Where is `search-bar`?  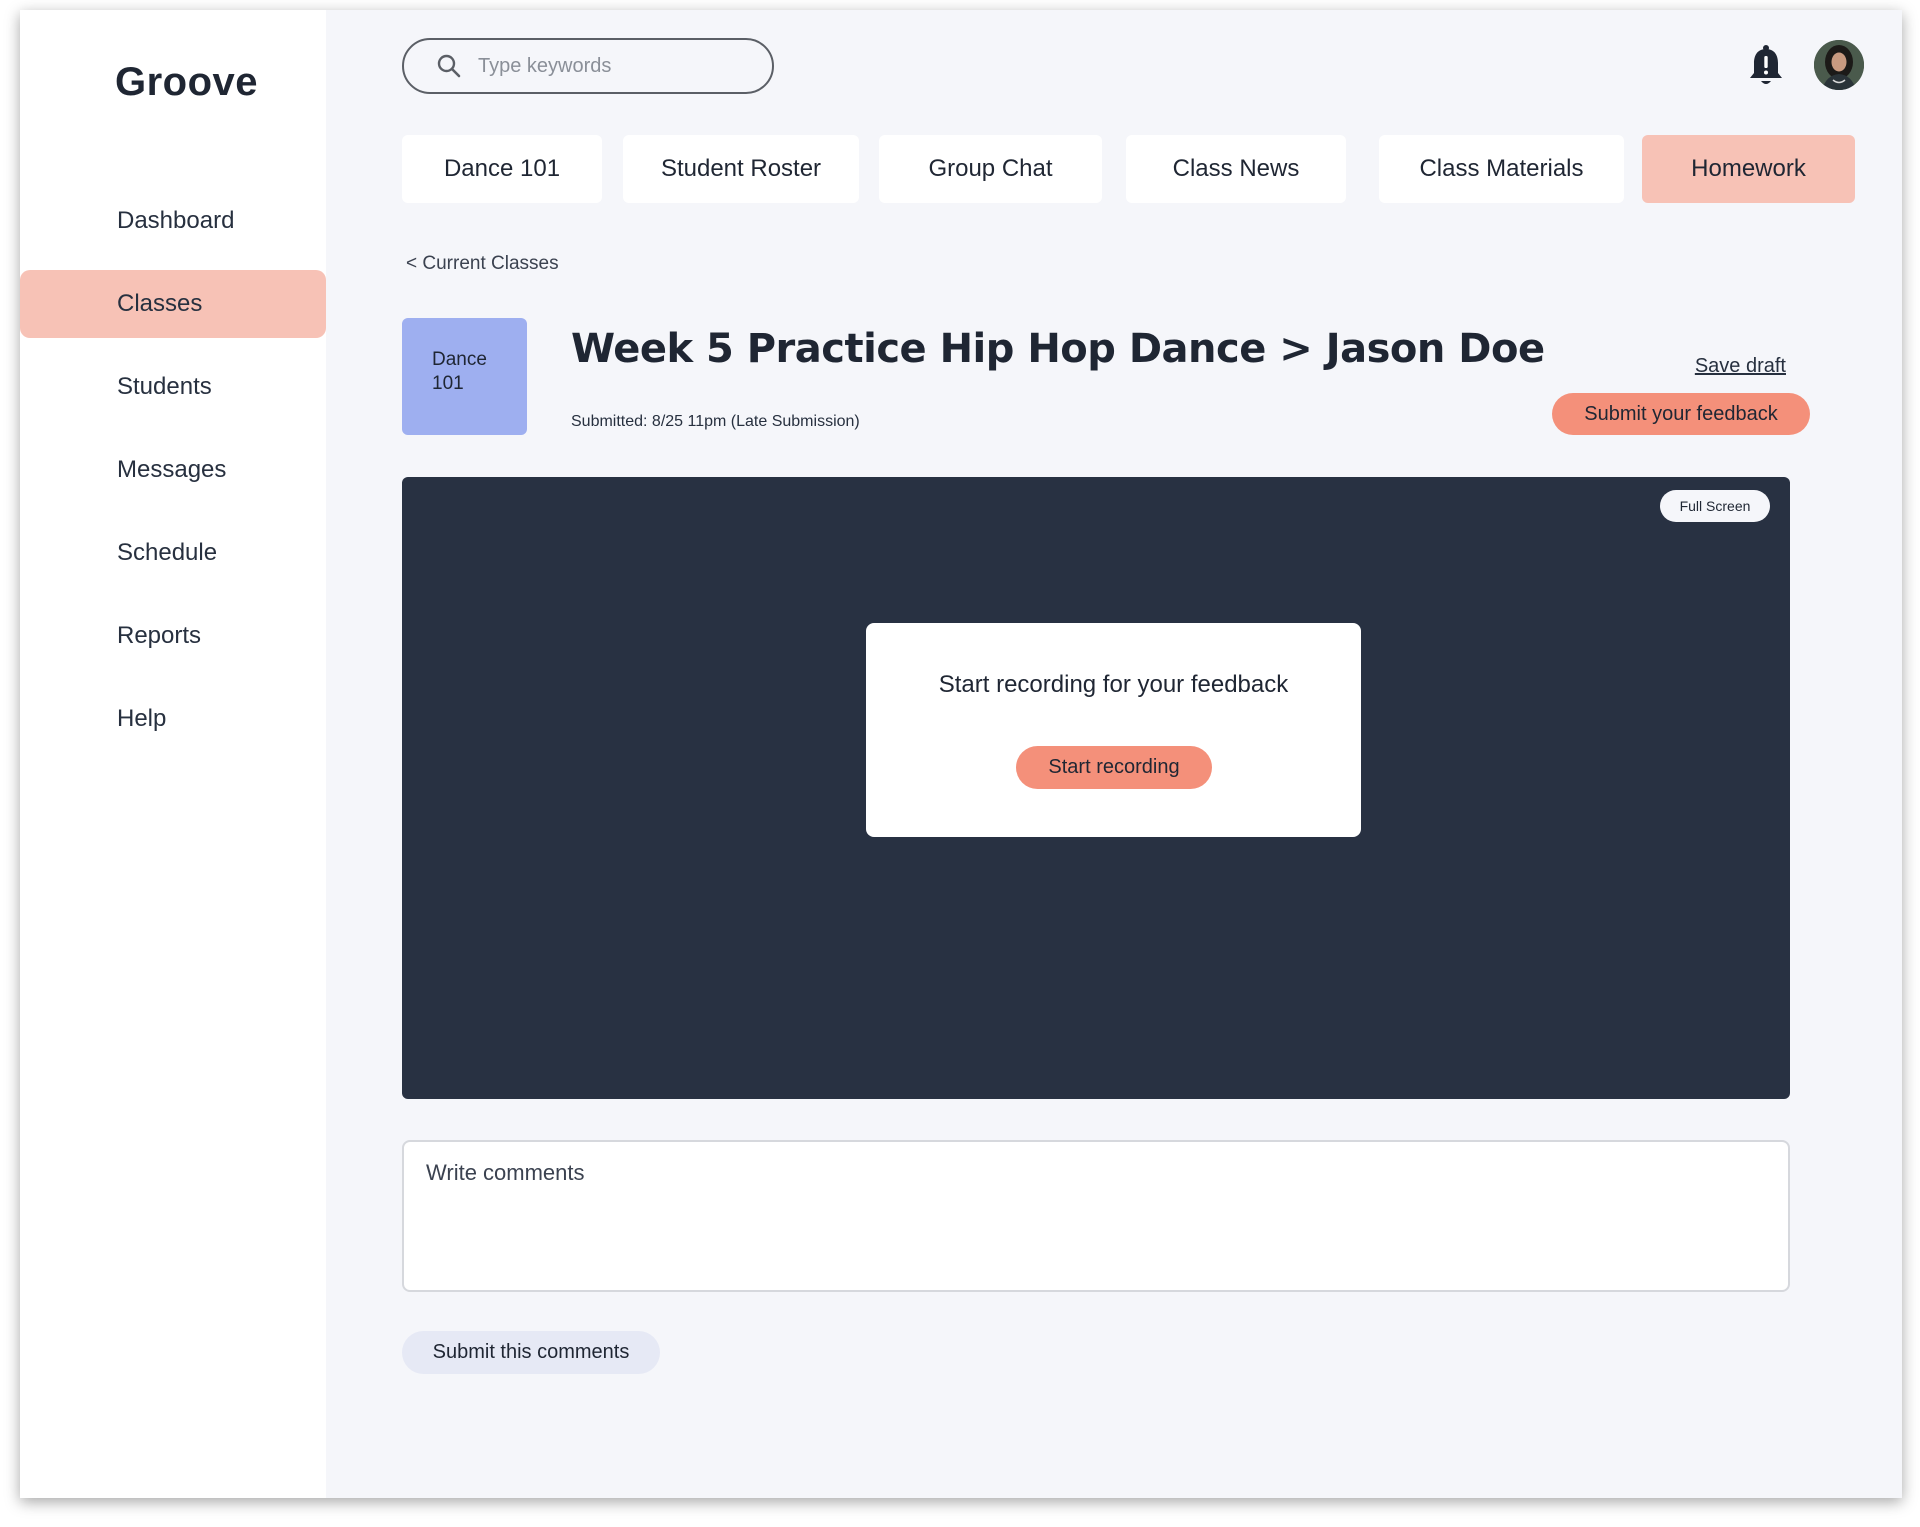
search-bar is located at coordinates (588, 66).